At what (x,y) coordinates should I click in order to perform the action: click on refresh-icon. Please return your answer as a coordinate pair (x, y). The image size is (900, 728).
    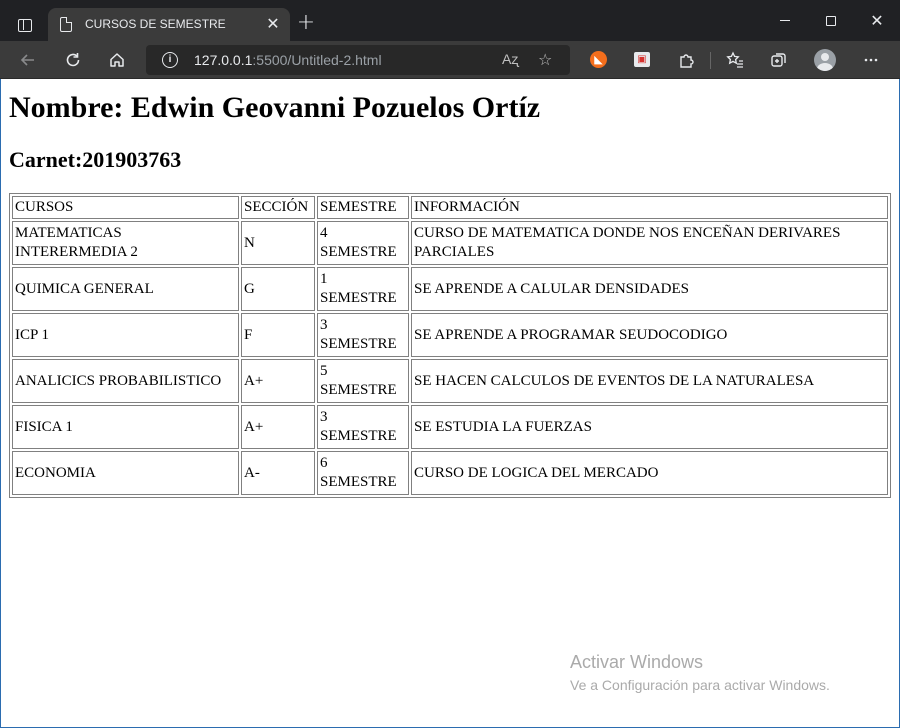
    Looking at the image, I should click on (73, 60).